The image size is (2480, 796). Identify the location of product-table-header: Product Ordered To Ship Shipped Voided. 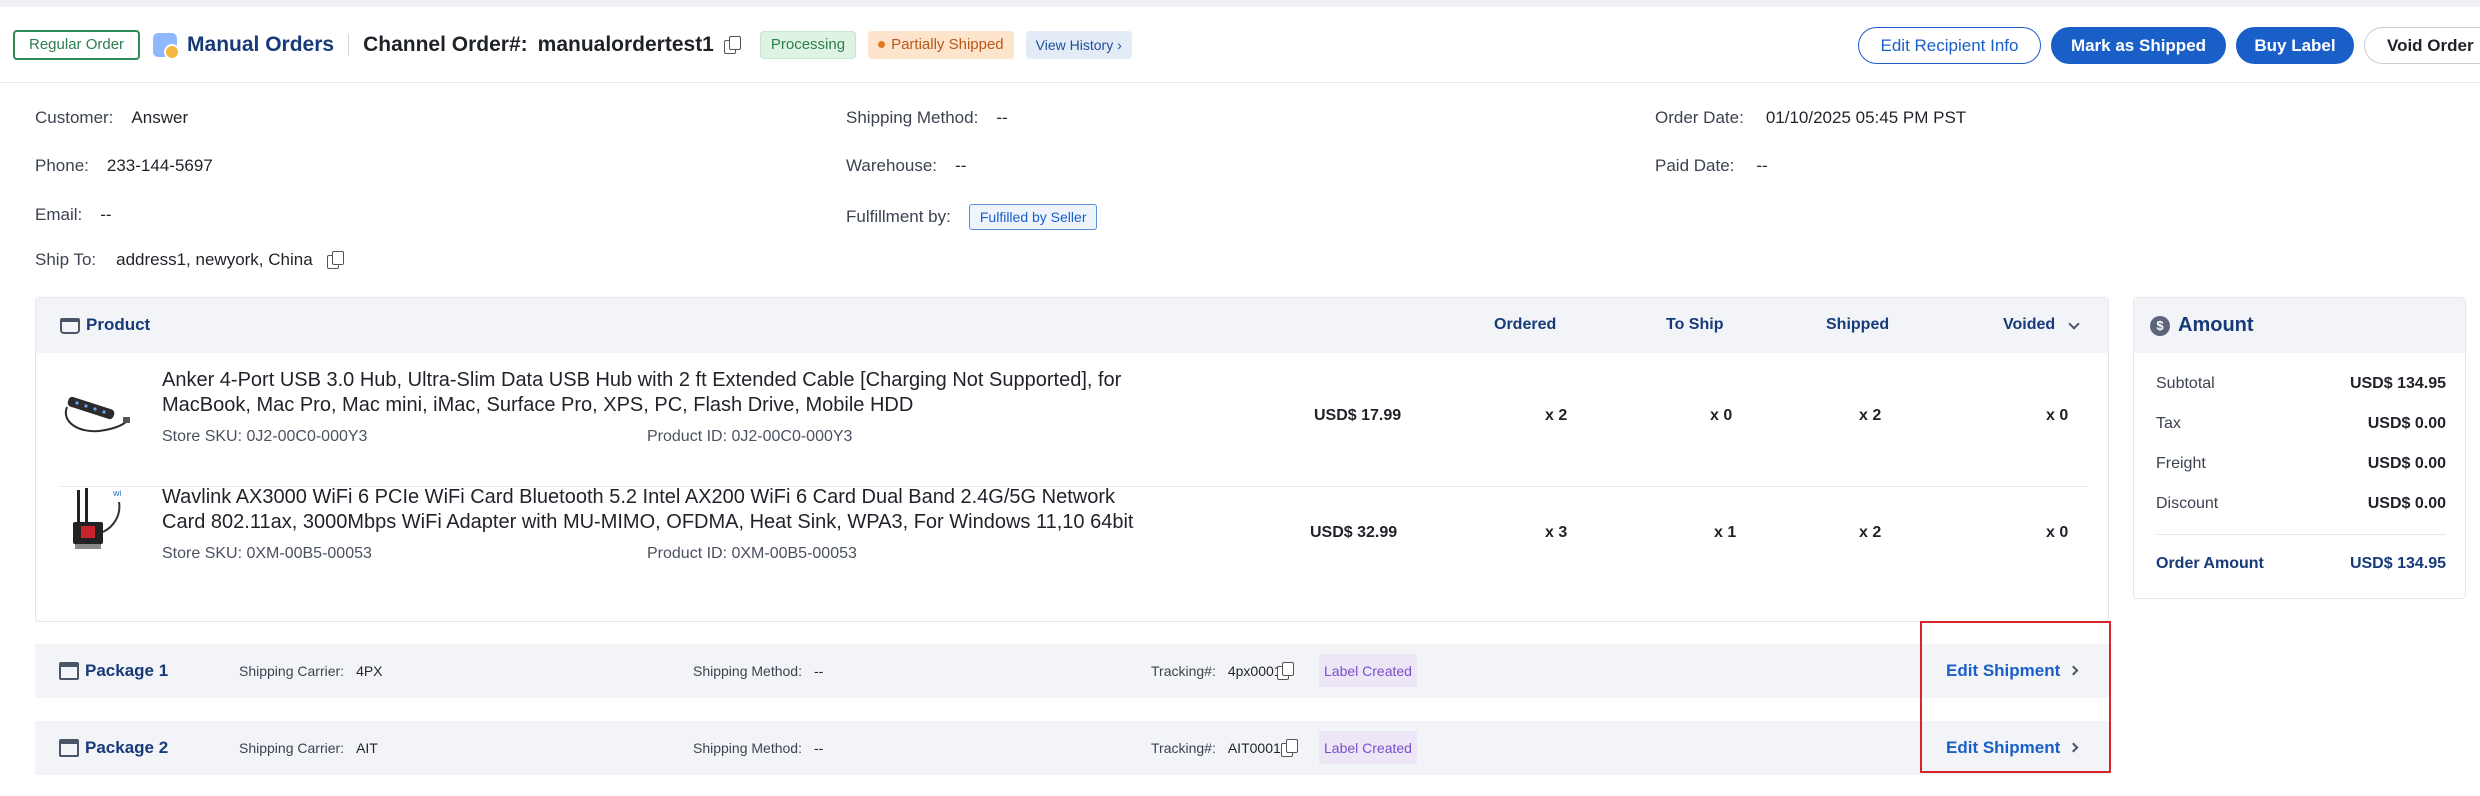
(1072, 325).